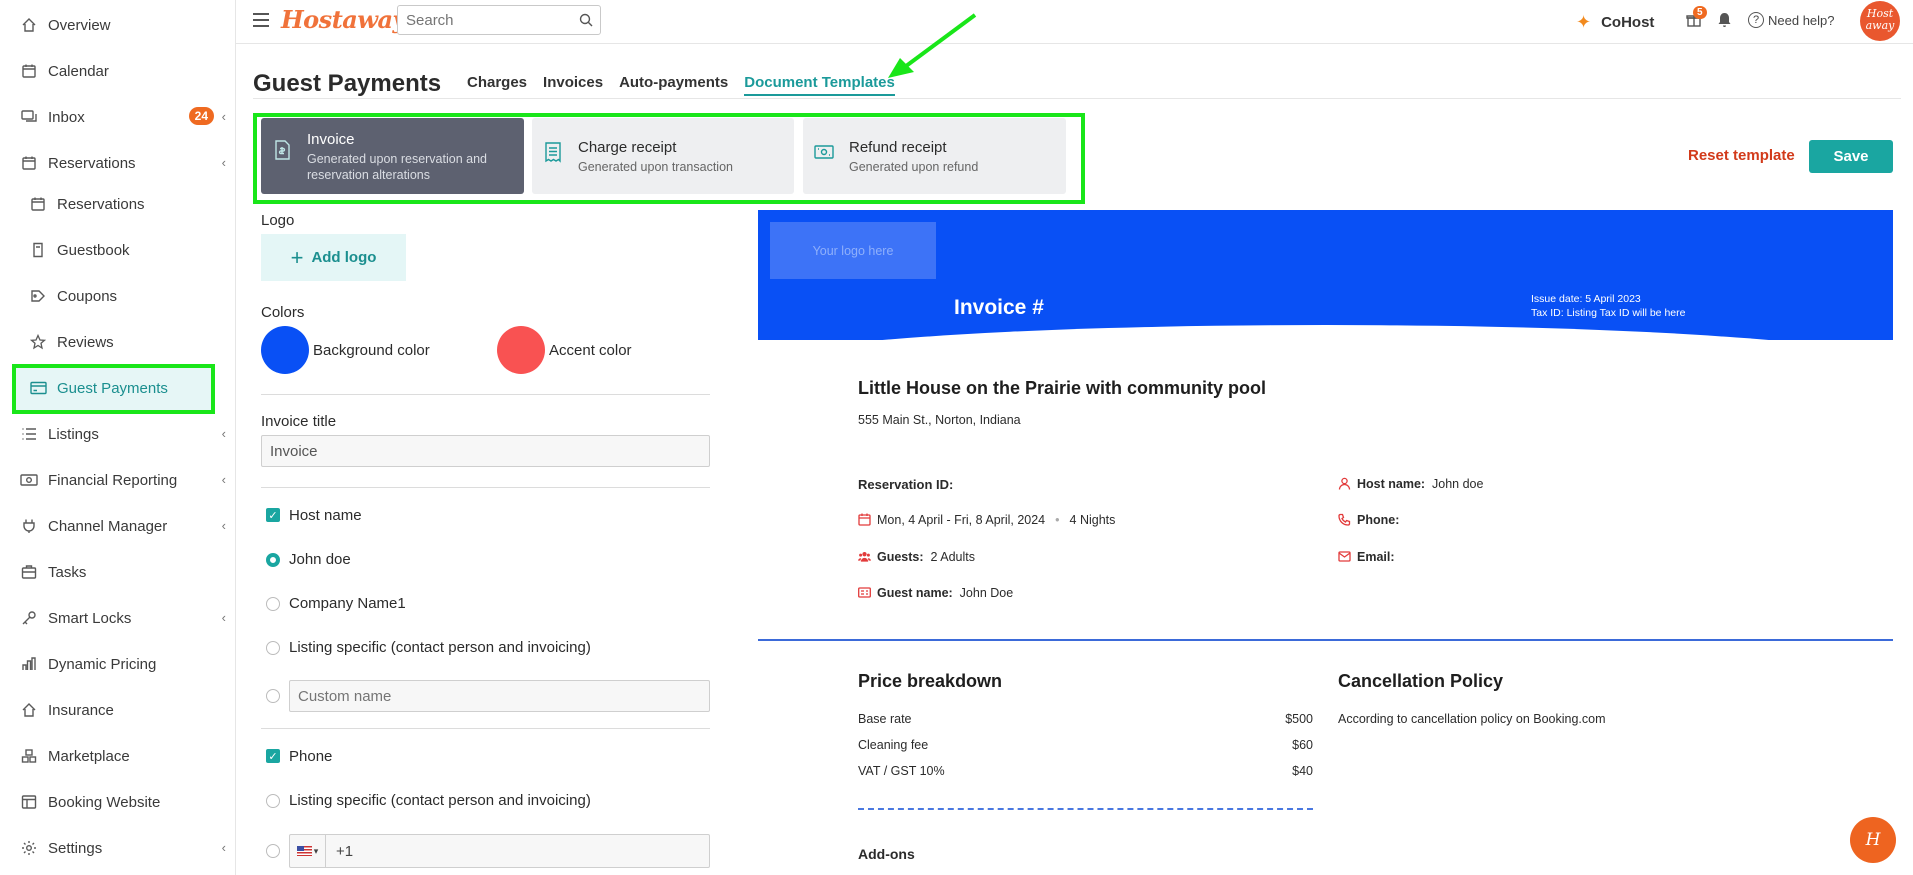 The width and height of the screenshot is (1913, 875). What do you see at coordinates (673, 85) in the screenshot?
I see `tab-auto-payments: Auto-payments` at bounding box center [673, 85].